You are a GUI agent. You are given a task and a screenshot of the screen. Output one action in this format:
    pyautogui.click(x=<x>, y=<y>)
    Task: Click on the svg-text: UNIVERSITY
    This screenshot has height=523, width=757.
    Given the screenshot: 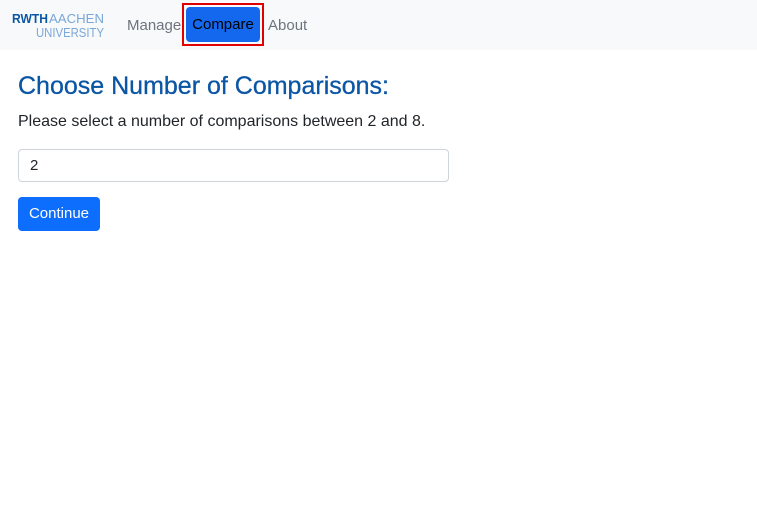 What is the action you would take?
    pyautogui.click(x=70, y=32)
    